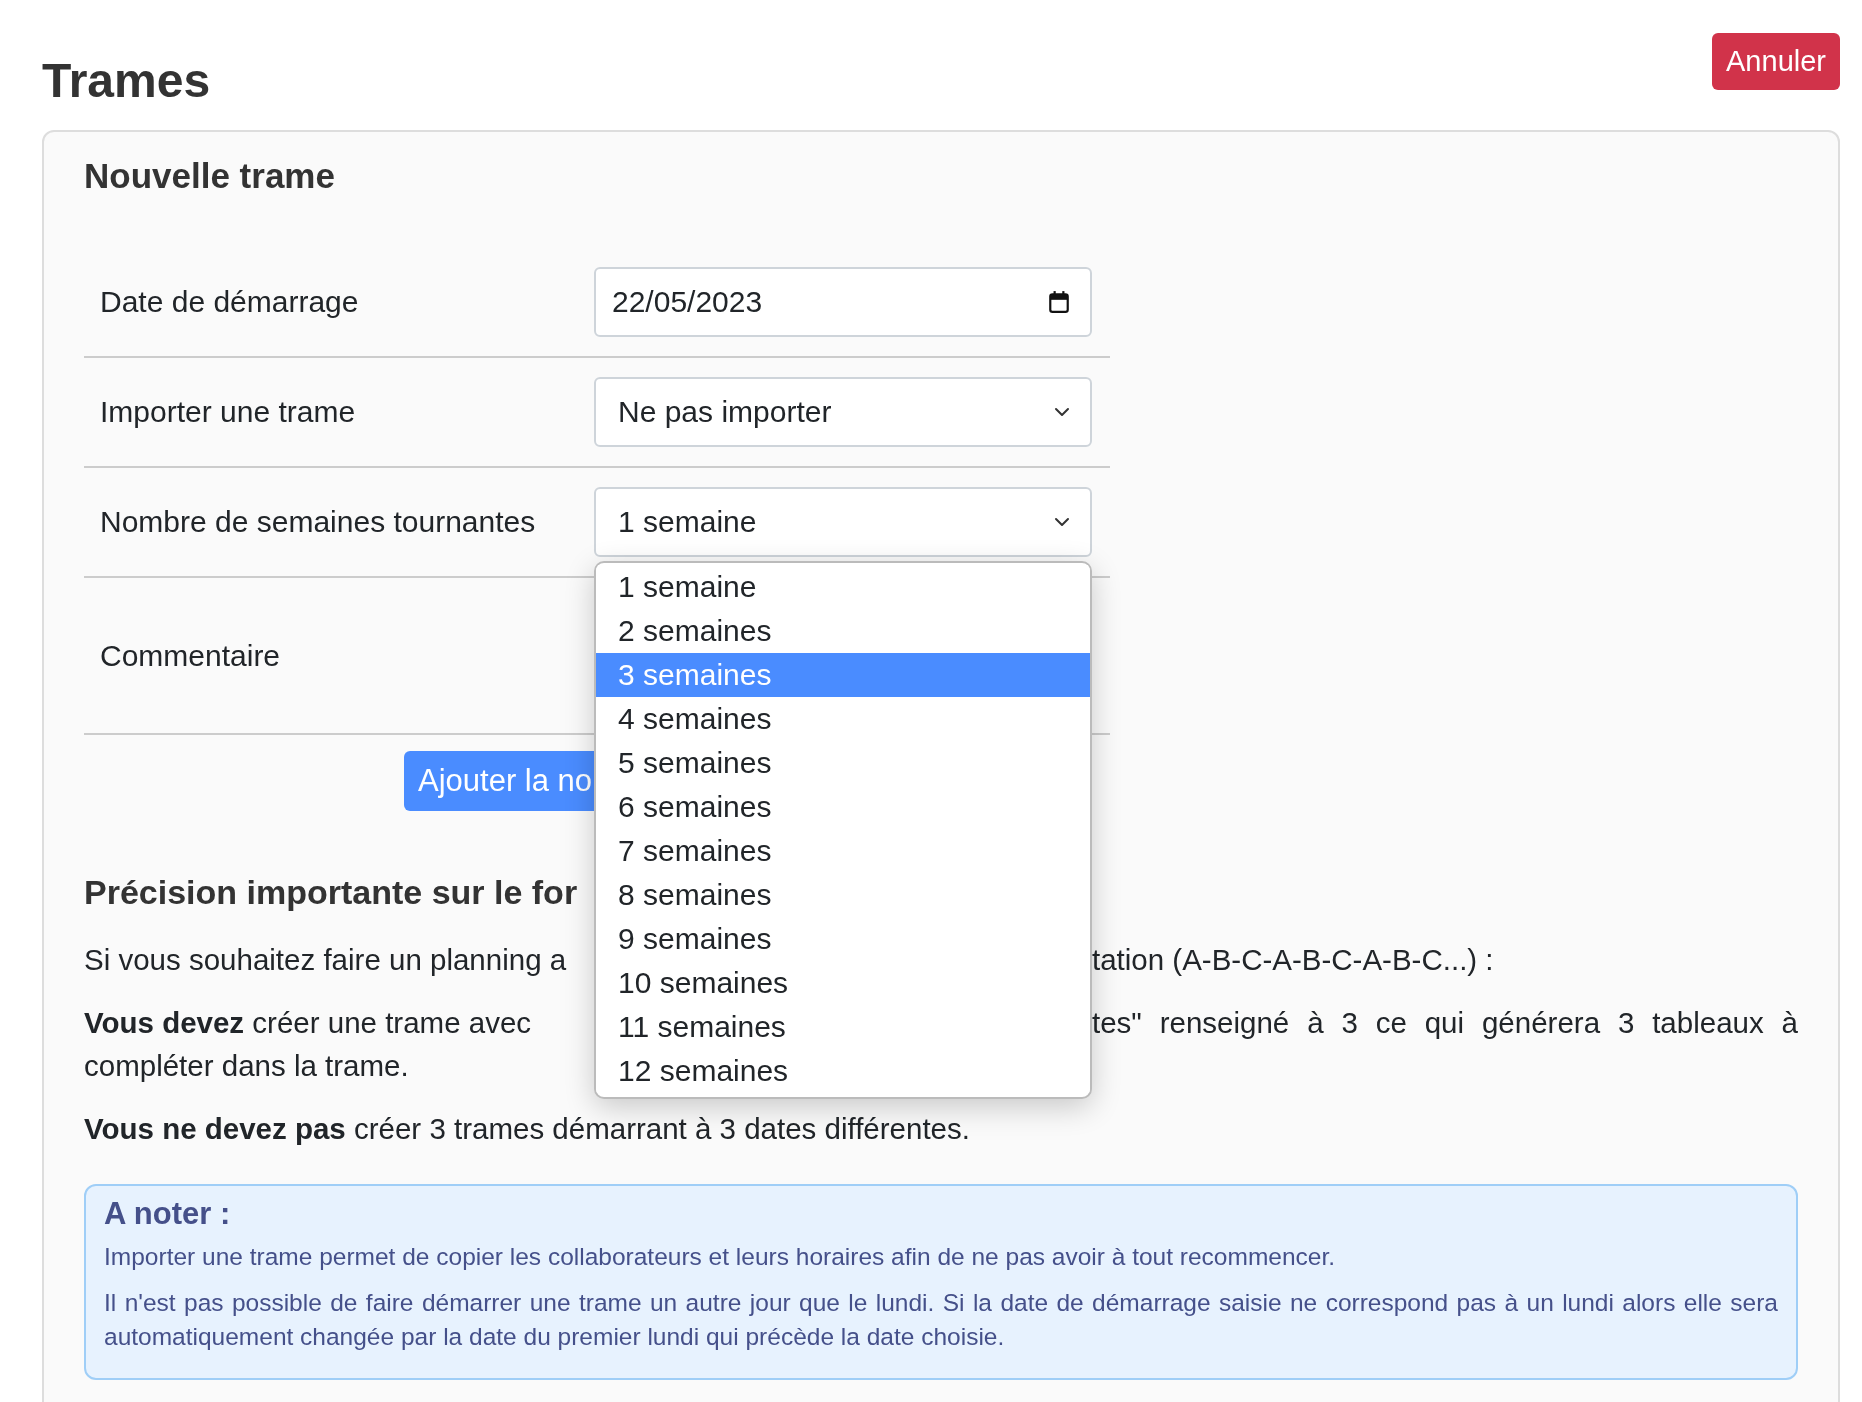 The width and height of the screenshot is (1862, 1402). What do you see at coordinates (1059, 302) in the screenshot?
I see `calendar-icon` at bounding box center [1059, 302].